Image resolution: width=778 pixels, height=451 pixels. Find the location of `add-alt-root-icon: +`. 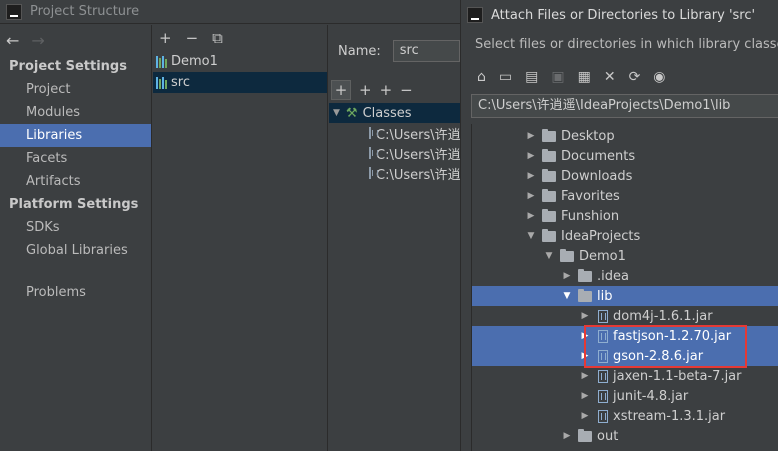

add-alt-root-icon: + is located at coordinates (386, 90).